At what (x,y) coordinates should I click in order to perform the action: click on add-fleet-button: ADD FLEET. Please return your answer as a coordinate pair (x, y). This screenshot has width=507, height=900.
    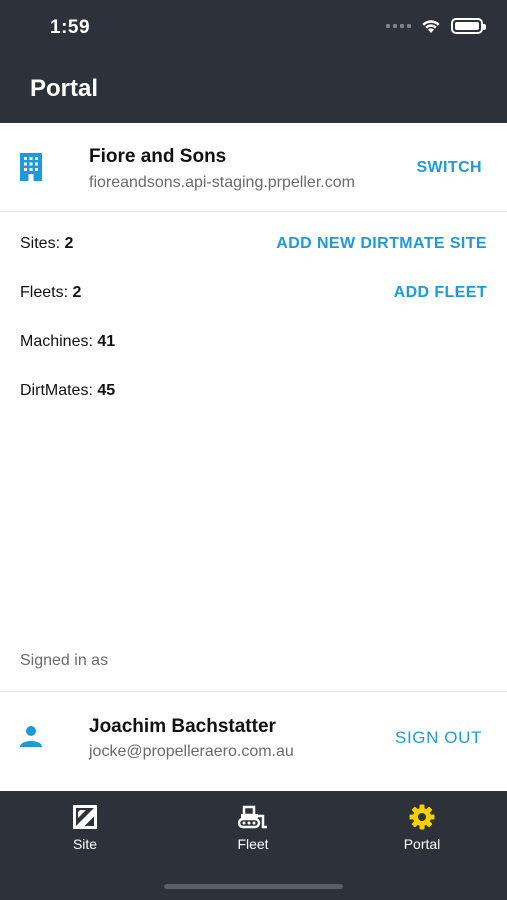
    Looking at the image, I should click on (440, 293).